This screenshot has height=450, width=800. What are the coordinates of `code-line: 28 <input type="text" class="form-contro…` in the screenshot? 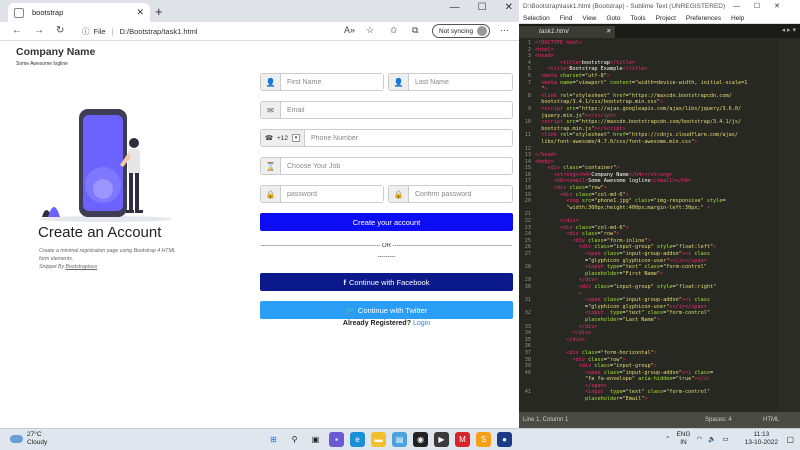 It's located at (659, 267).